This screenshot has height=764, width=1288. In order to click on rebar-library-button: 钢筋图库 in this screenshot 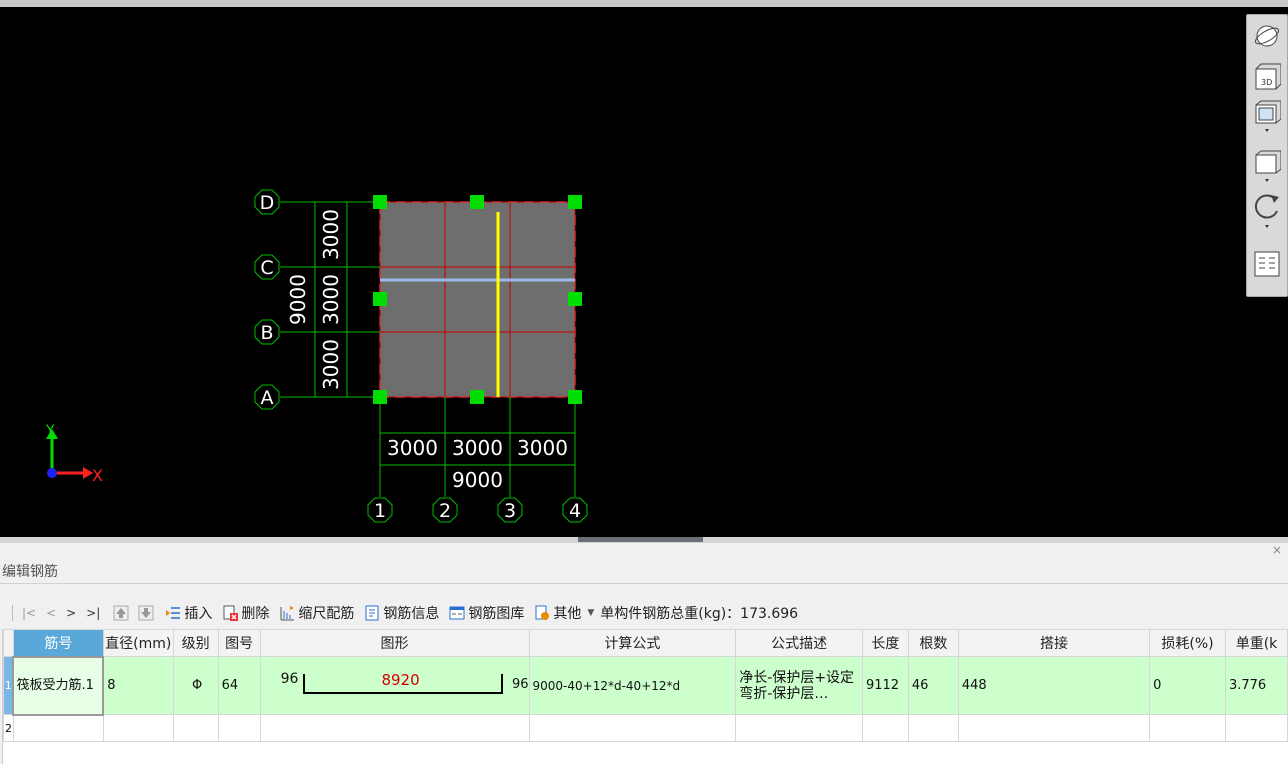, I will do `click(496, 613)`.